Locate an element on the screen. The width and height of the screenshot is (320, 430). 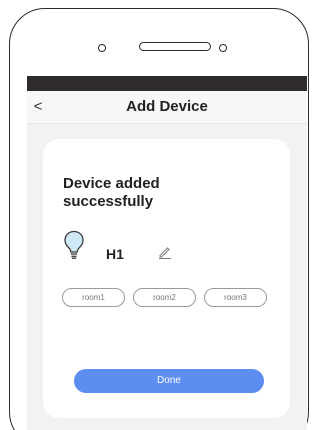
lightbulb-icon is located at coordinates (74, 244).